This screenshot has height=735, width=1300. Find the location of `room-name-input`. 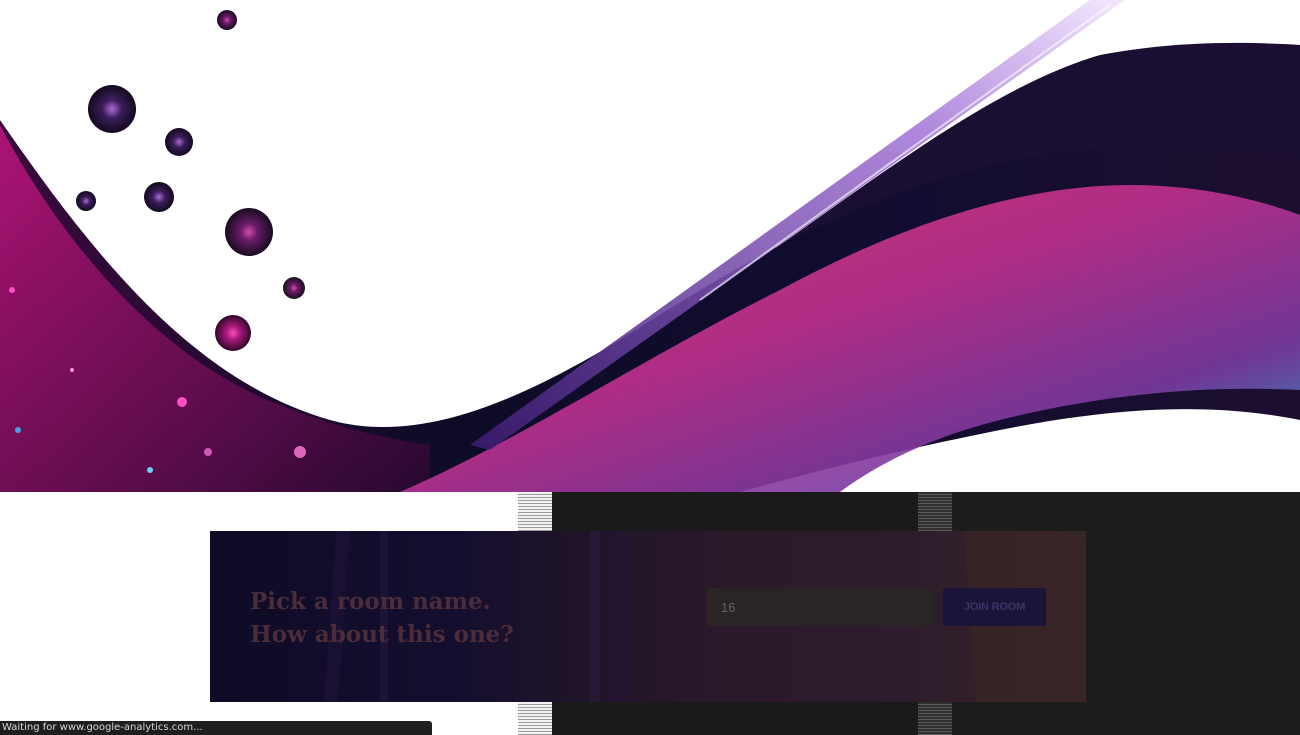

room-name-input is located at coordinates (820, 607).